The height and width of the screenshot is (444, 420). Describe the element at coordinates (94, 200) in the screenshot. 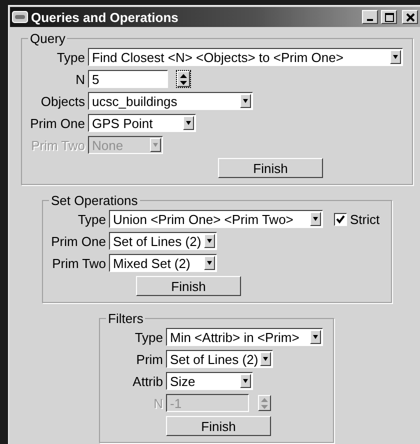

I see `group-title: Set Operations` at that location.